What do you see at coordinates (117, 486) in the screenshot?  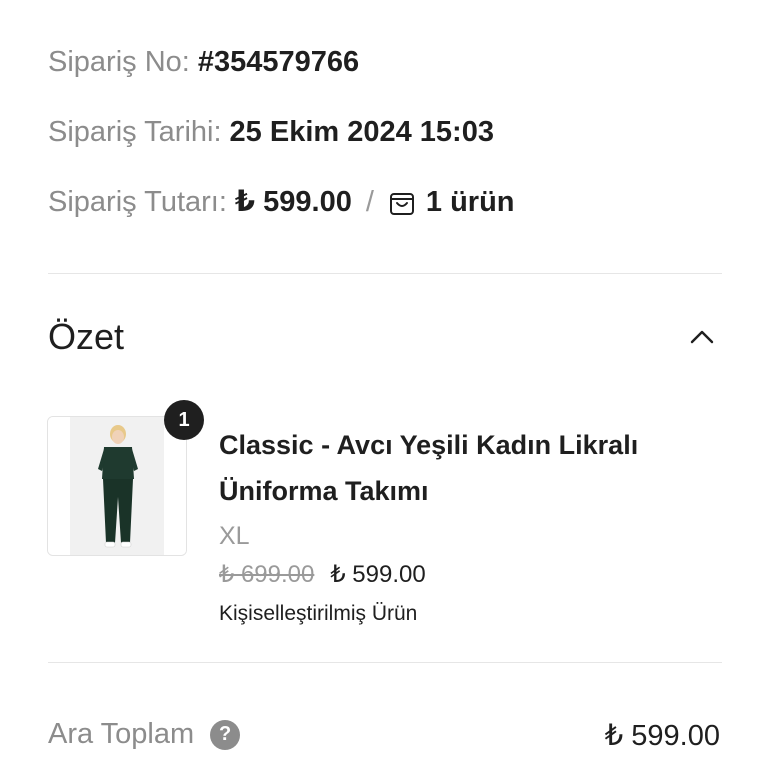 I see `product-thumbnail` at bounding box center [117, 486].